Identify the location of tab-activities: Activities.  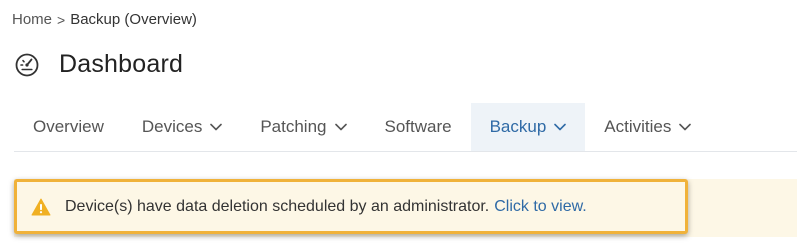
(647, 127).